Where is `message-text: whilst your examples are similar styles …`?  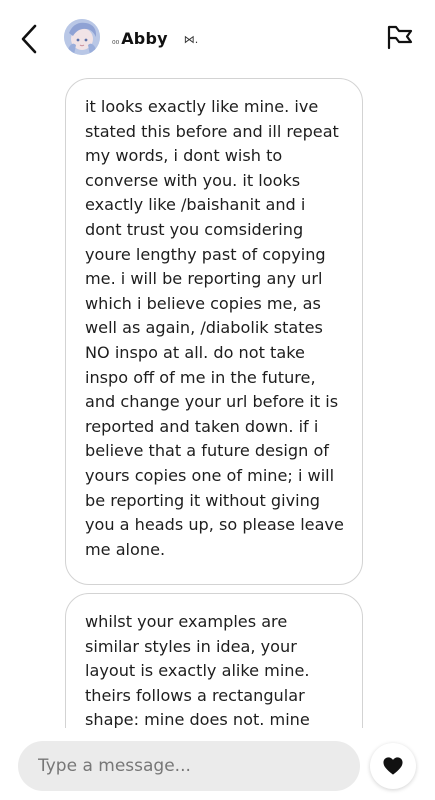
message-text: whilst your examples are similar styles … is located at coordinates (197, 670).